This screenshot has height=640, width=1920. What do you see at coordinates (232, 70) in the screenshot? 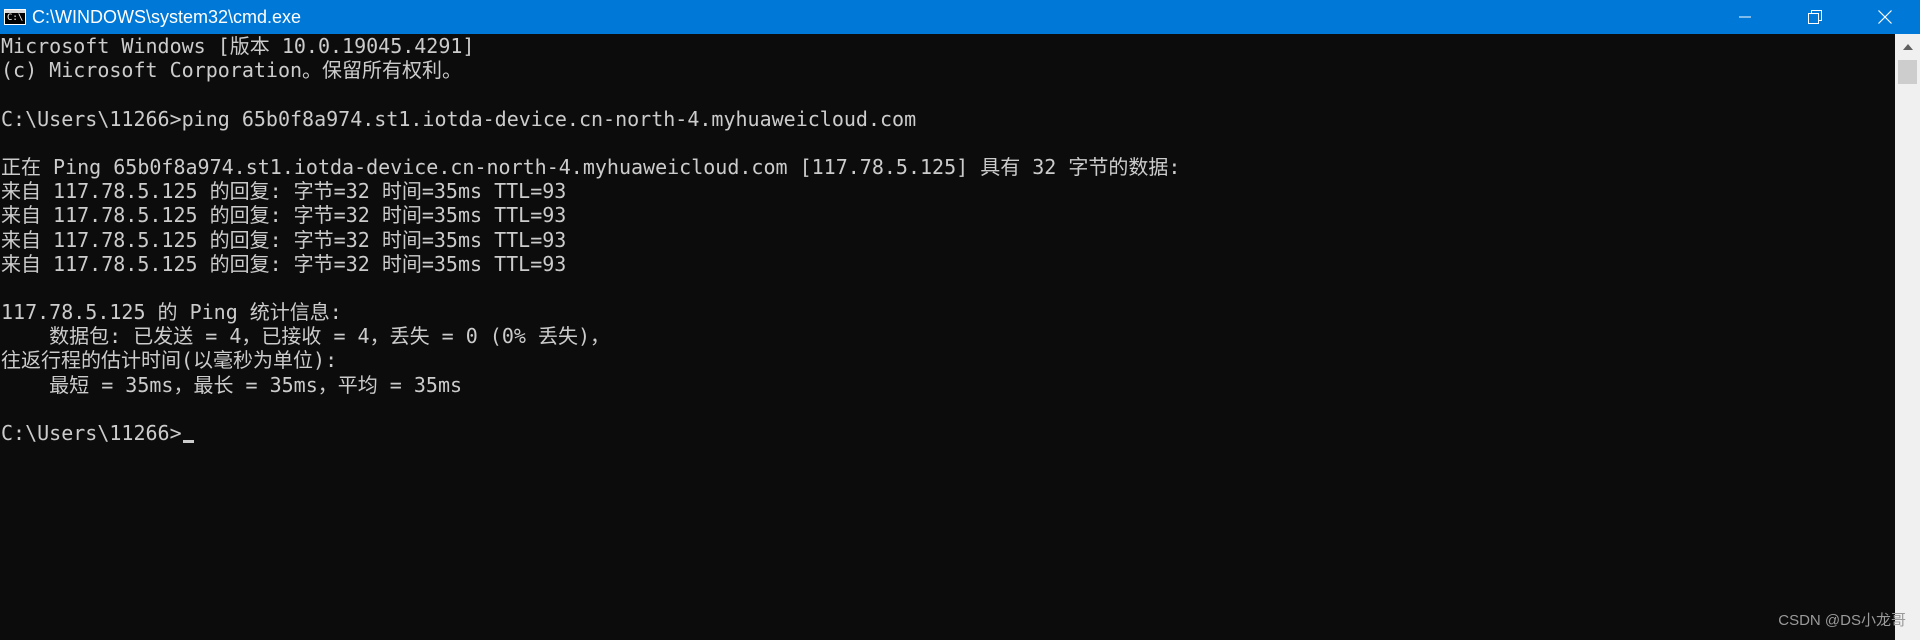
I see `console-line: (c) Microsoft Corporation。保留所有权利。` at bounding box center [232, 70].